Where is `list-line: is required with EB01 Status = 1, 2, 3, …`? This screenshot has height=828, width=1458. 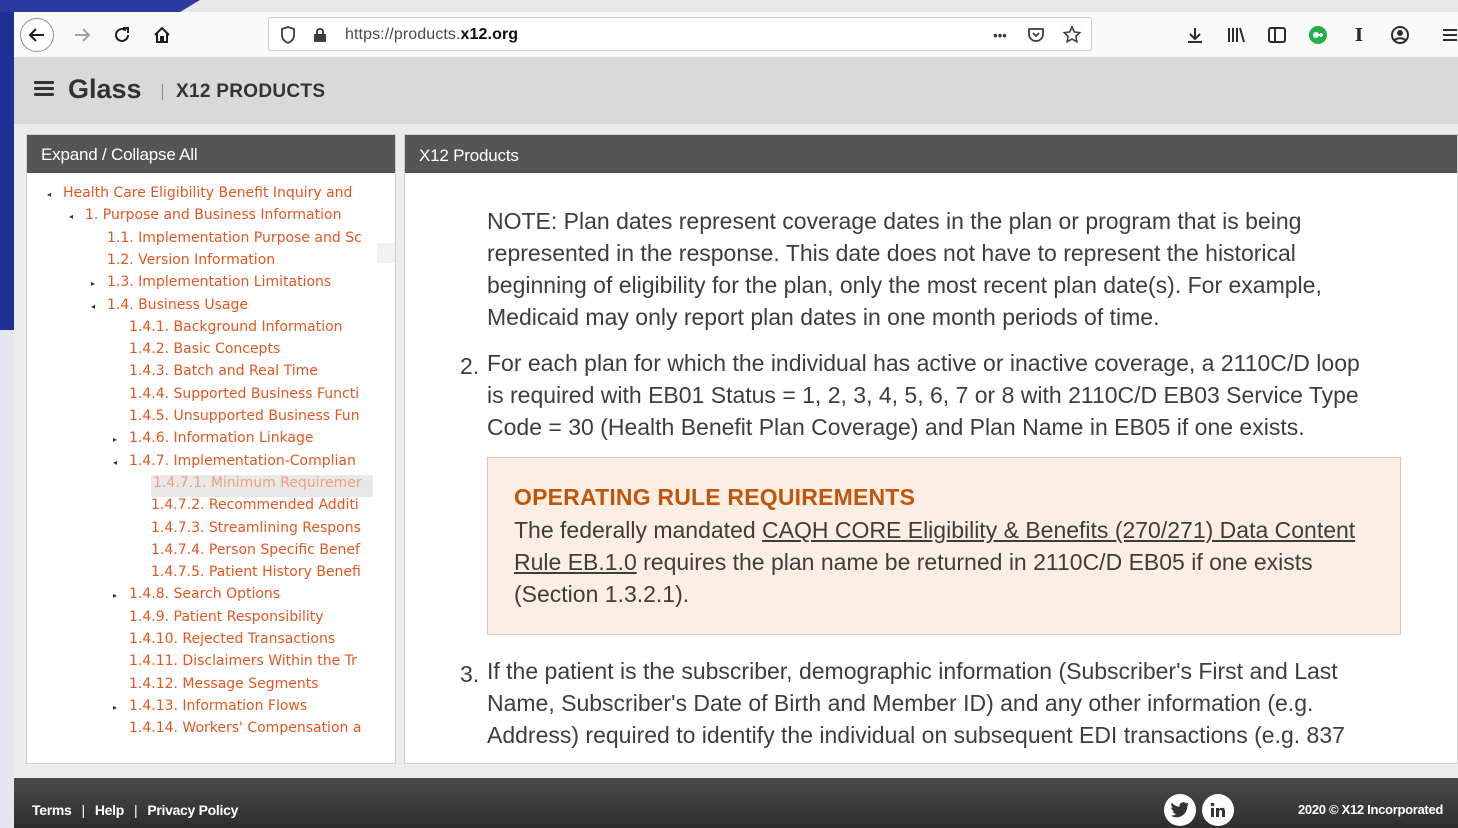 list-line: is required with EB01 Status = 1, 2, 3, … is located at coordinates (923, 395).